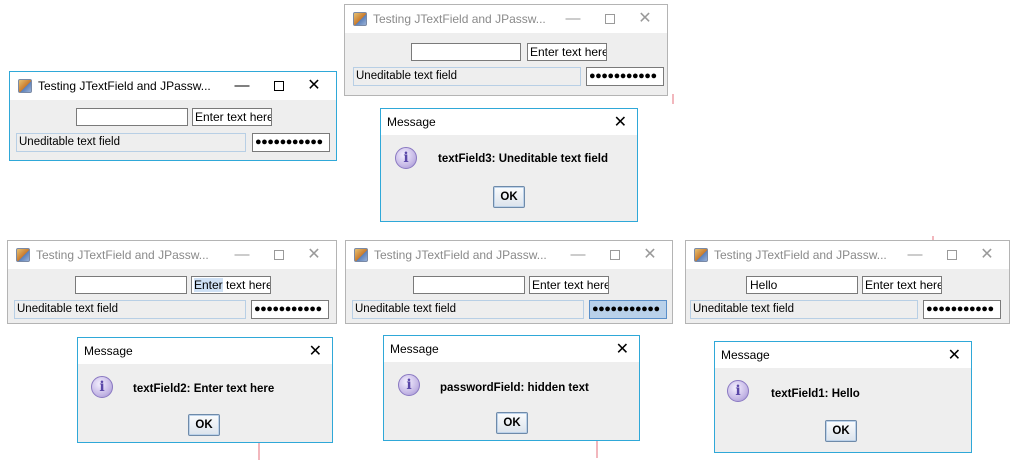 The width and height of the screenshot is (1024, 469). Describe the element at coordinates (246, 285) in the screenshot. I see `unselected-text: text here` at that location.